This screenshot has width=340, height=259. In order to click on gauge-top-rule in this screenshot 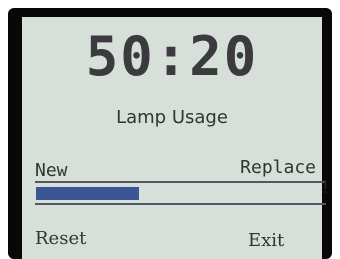, I will do `click(180, 182)`.